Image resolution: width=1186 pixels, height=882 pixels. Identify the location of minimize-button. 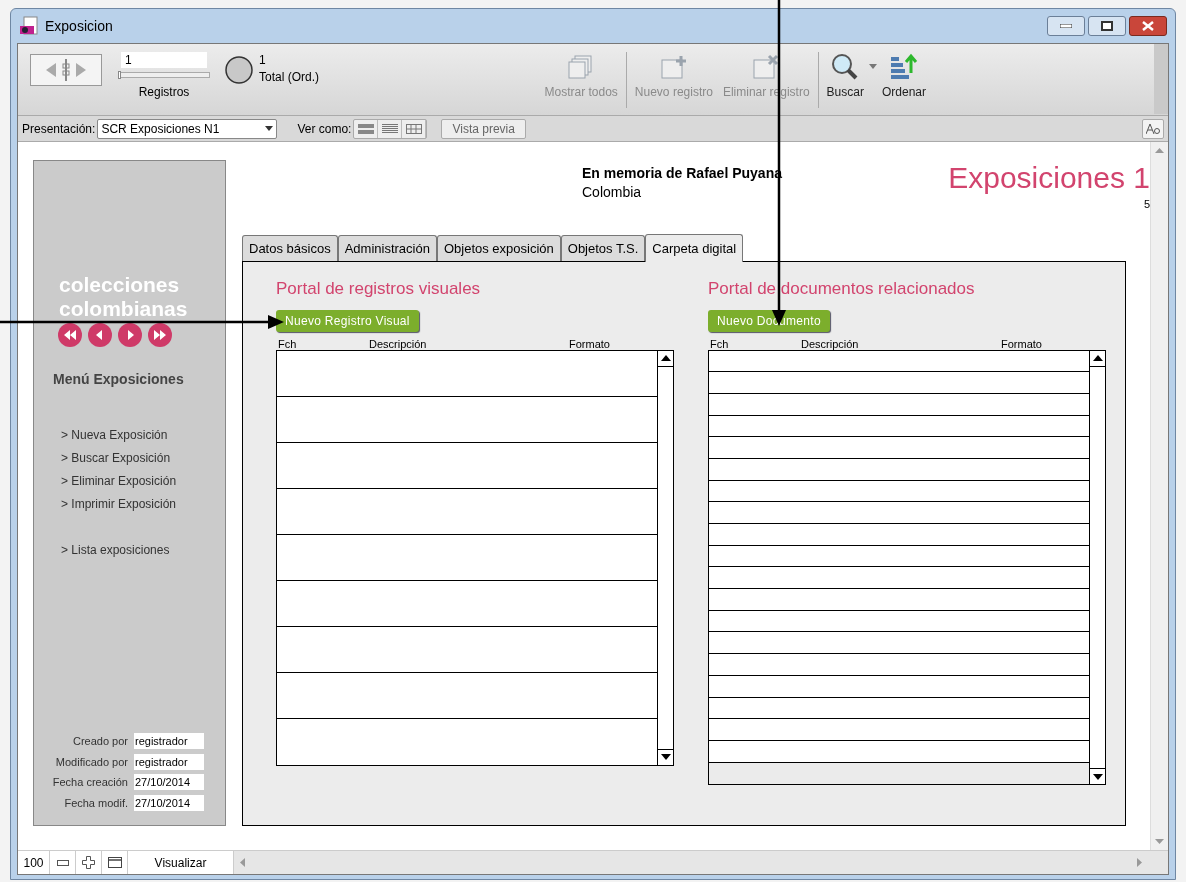
(1066, 26).